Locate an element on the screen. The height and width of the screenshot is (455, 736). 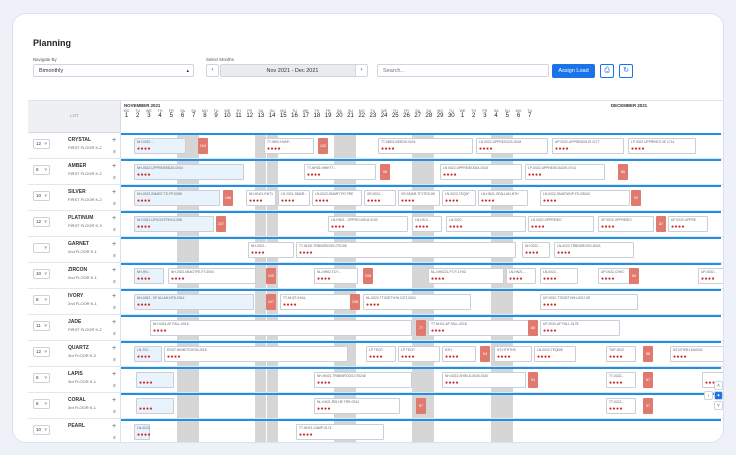
load-bar: TT-HB0214EEDH-0024 ●●●● is located at coordinates (425, 146).